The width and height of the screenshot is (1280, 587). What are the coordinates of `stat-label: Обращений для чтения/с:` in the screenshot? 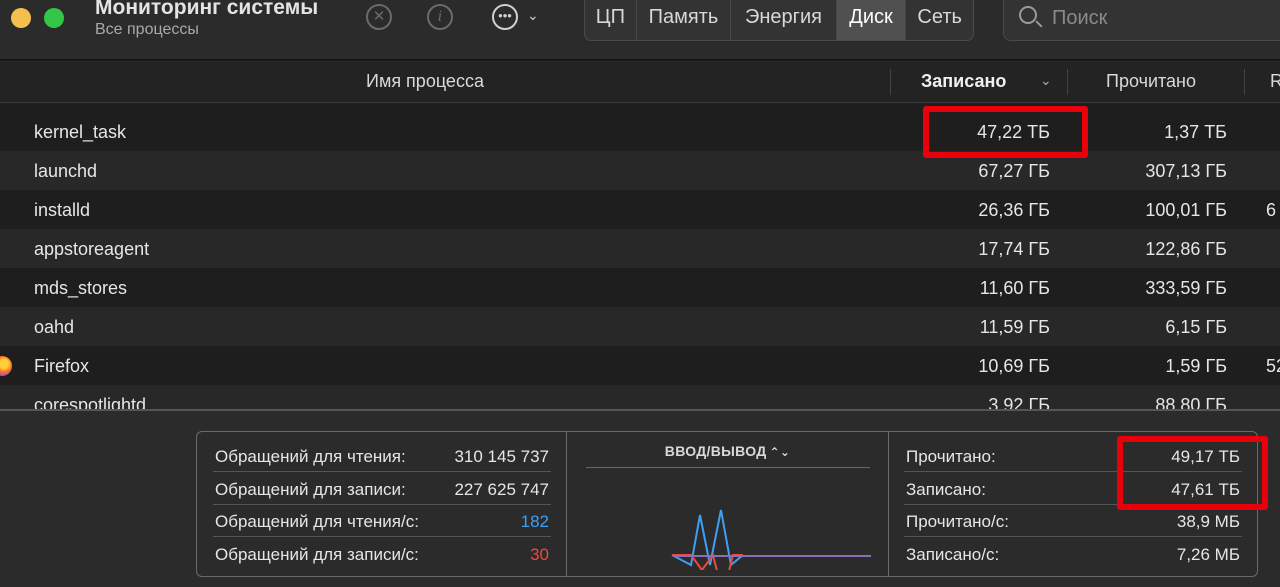 It's located at (317, 521).